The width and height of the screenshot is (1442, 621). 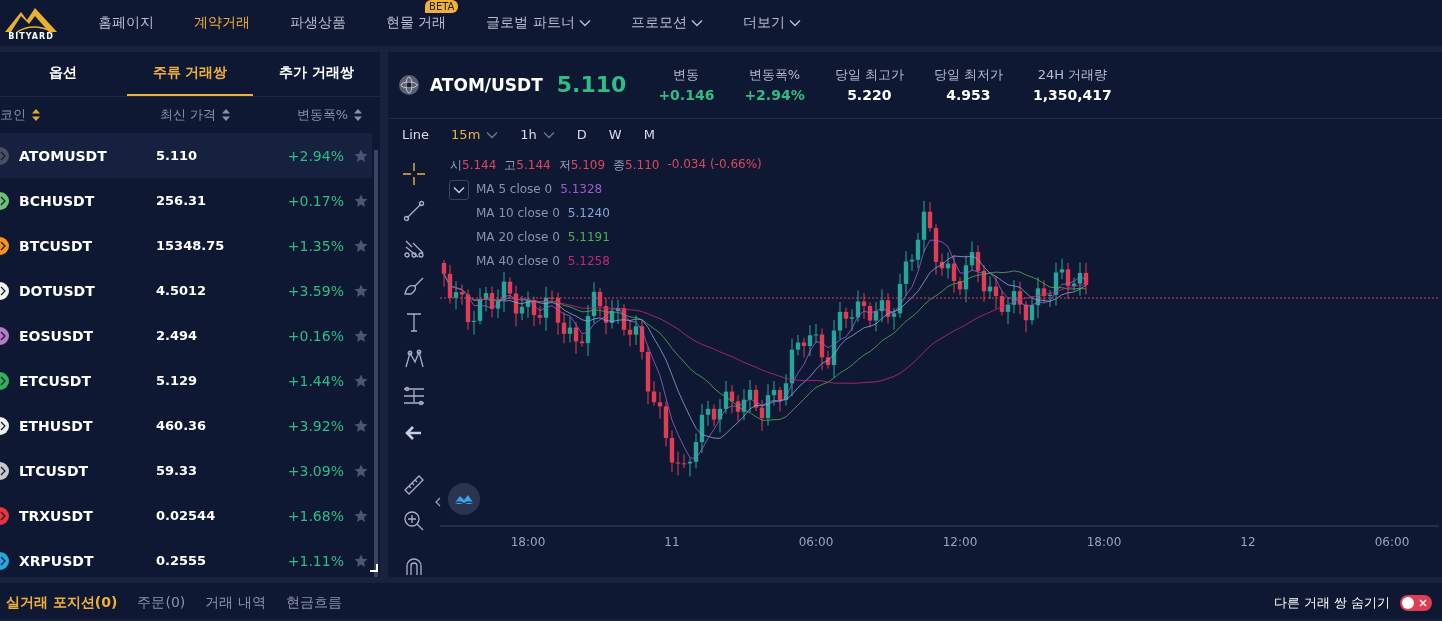 I want to click on ohlc-value: 5.144, so click(x=479, y=165).